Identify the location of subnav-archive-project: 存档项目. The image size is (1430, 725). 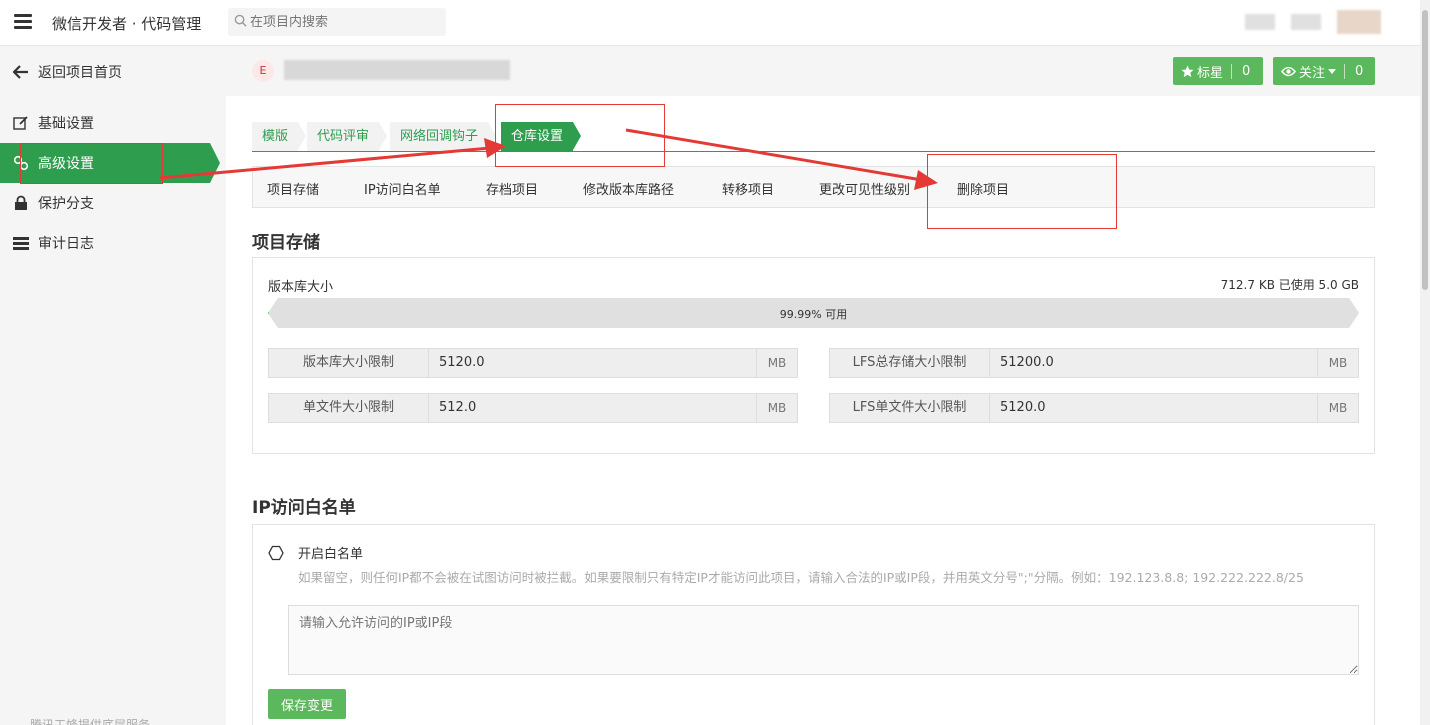
(512, 188).